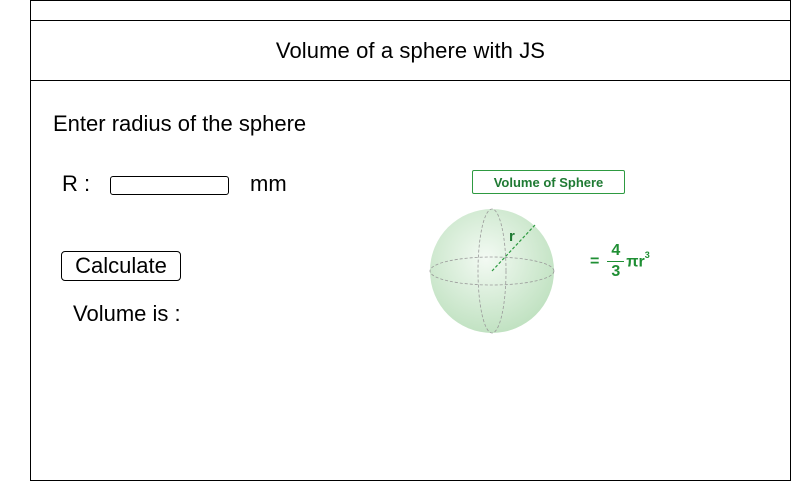 The image size is (791, 481). I want to click on illustration-title: Volume of Sphere, so click(548, 182).